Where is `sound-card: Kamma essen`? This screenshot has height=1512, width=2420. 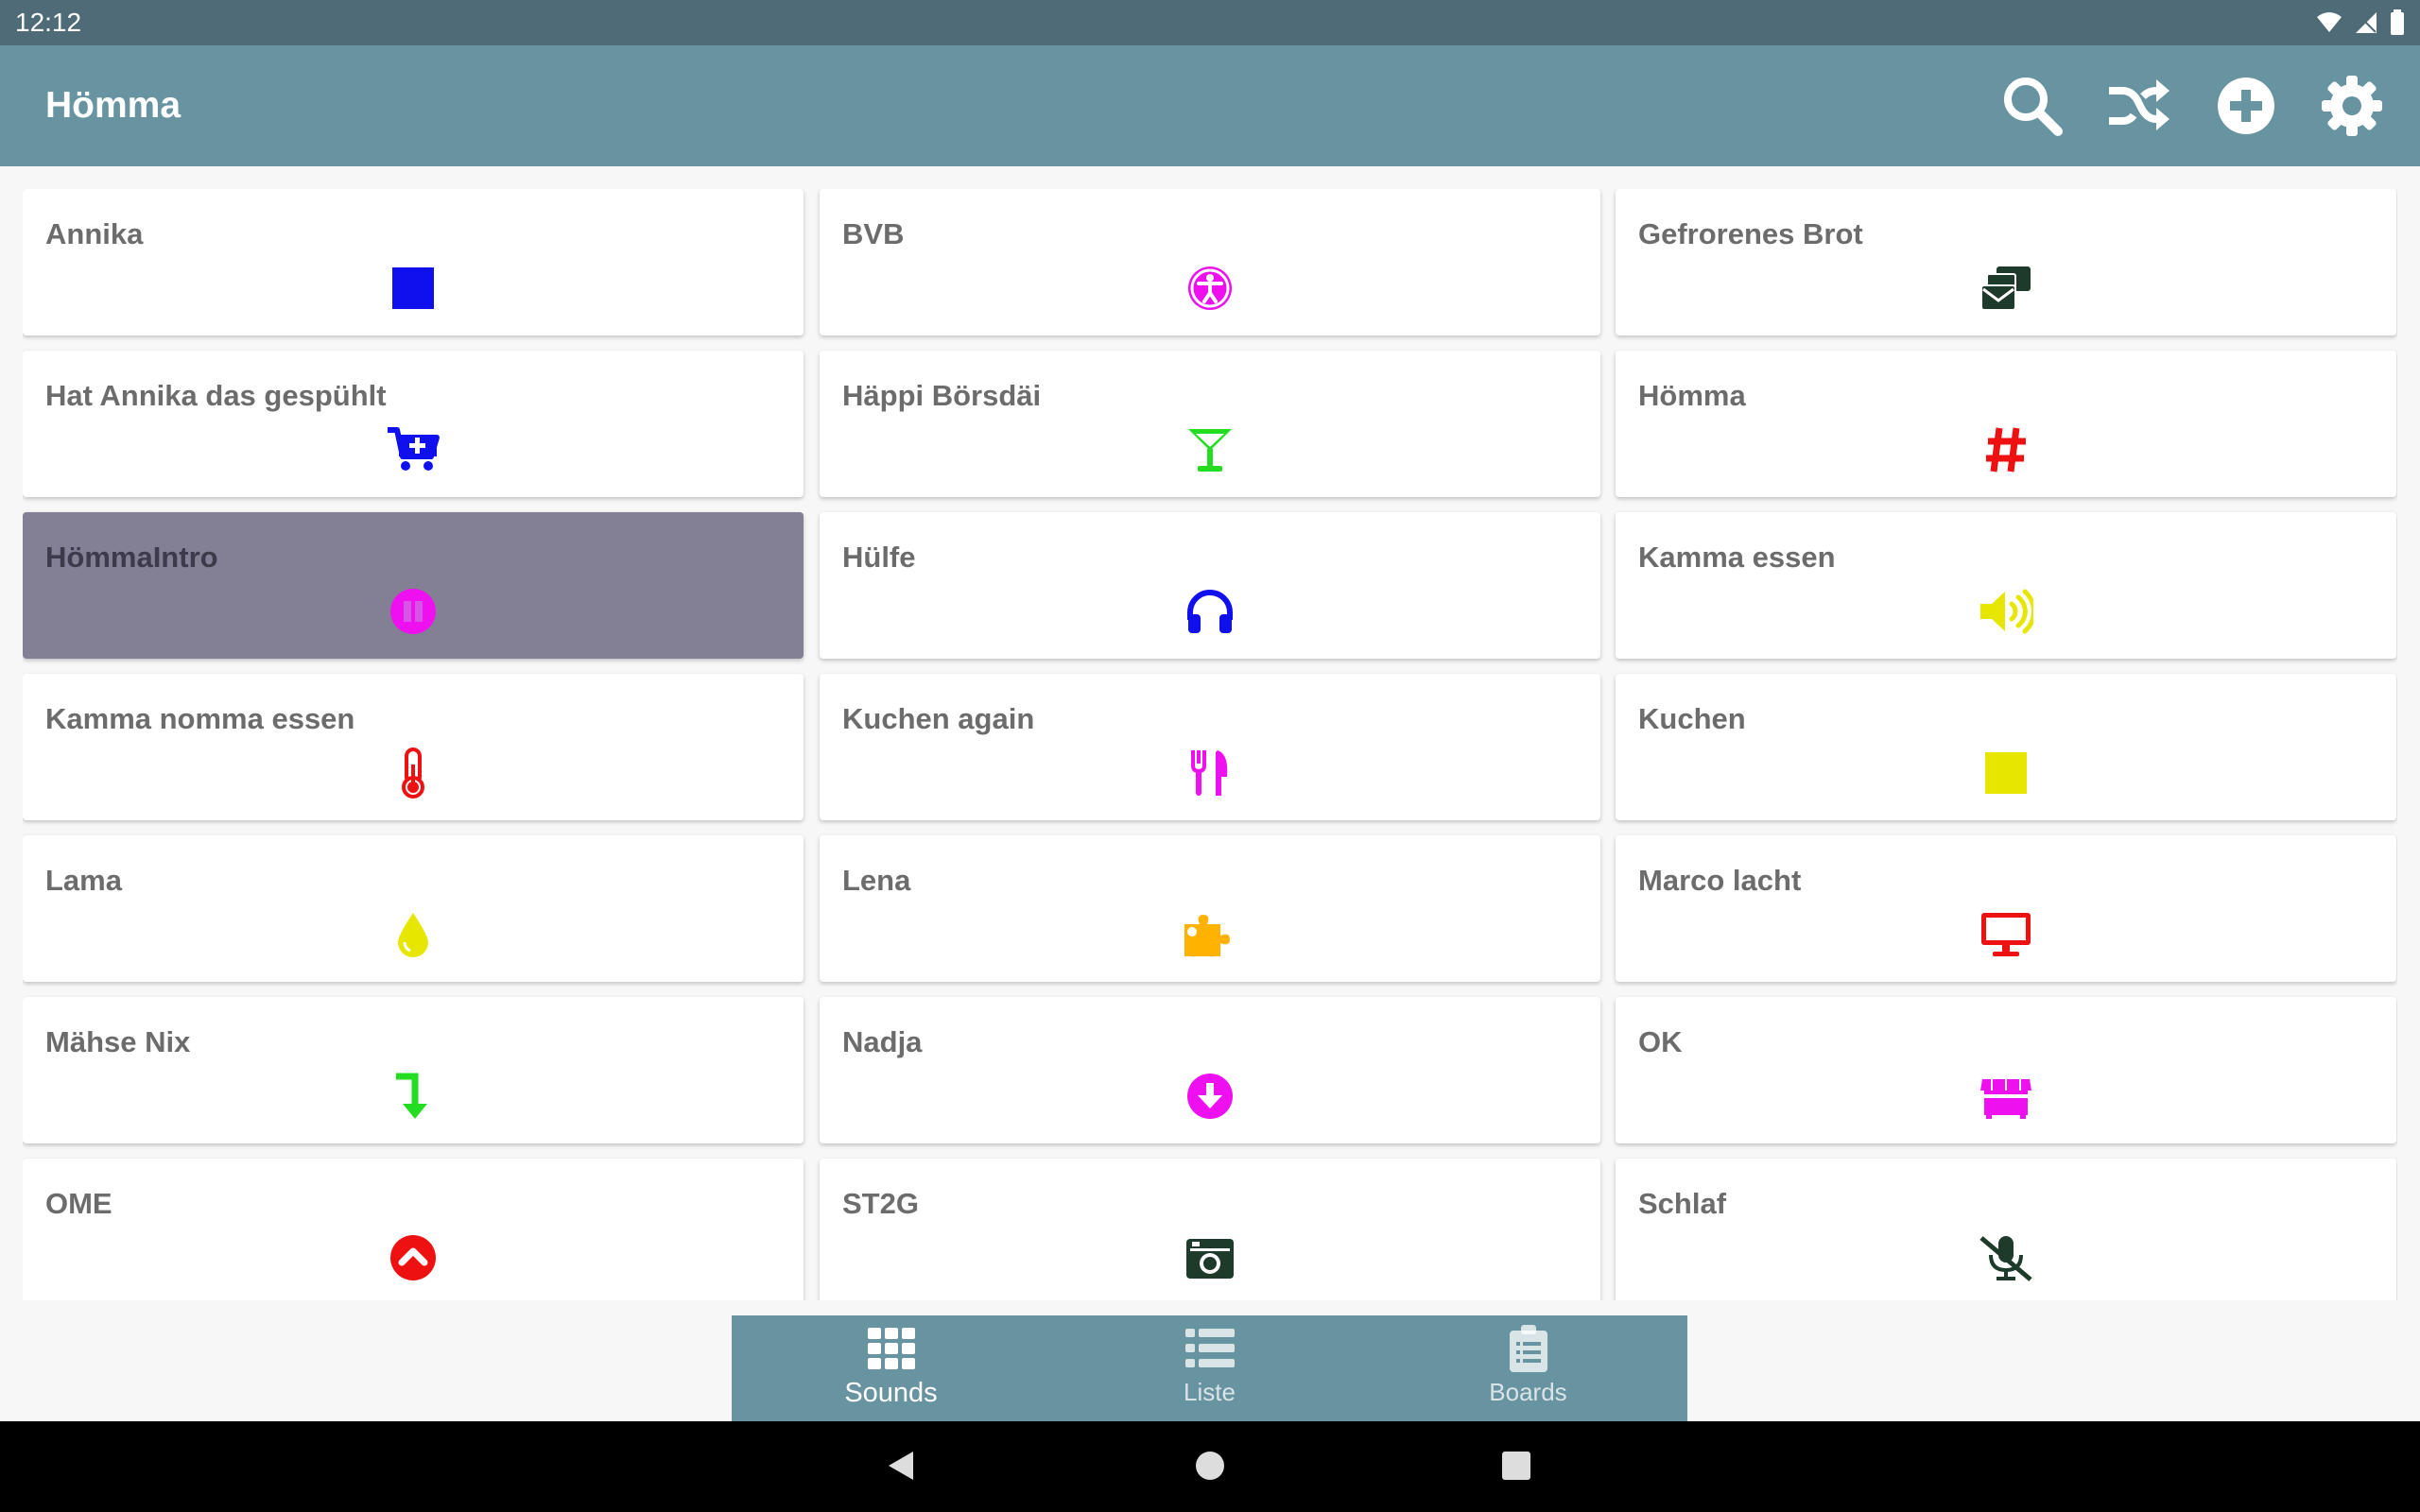 sound-card: Kamma essen is located at coordinates (2006, 585).